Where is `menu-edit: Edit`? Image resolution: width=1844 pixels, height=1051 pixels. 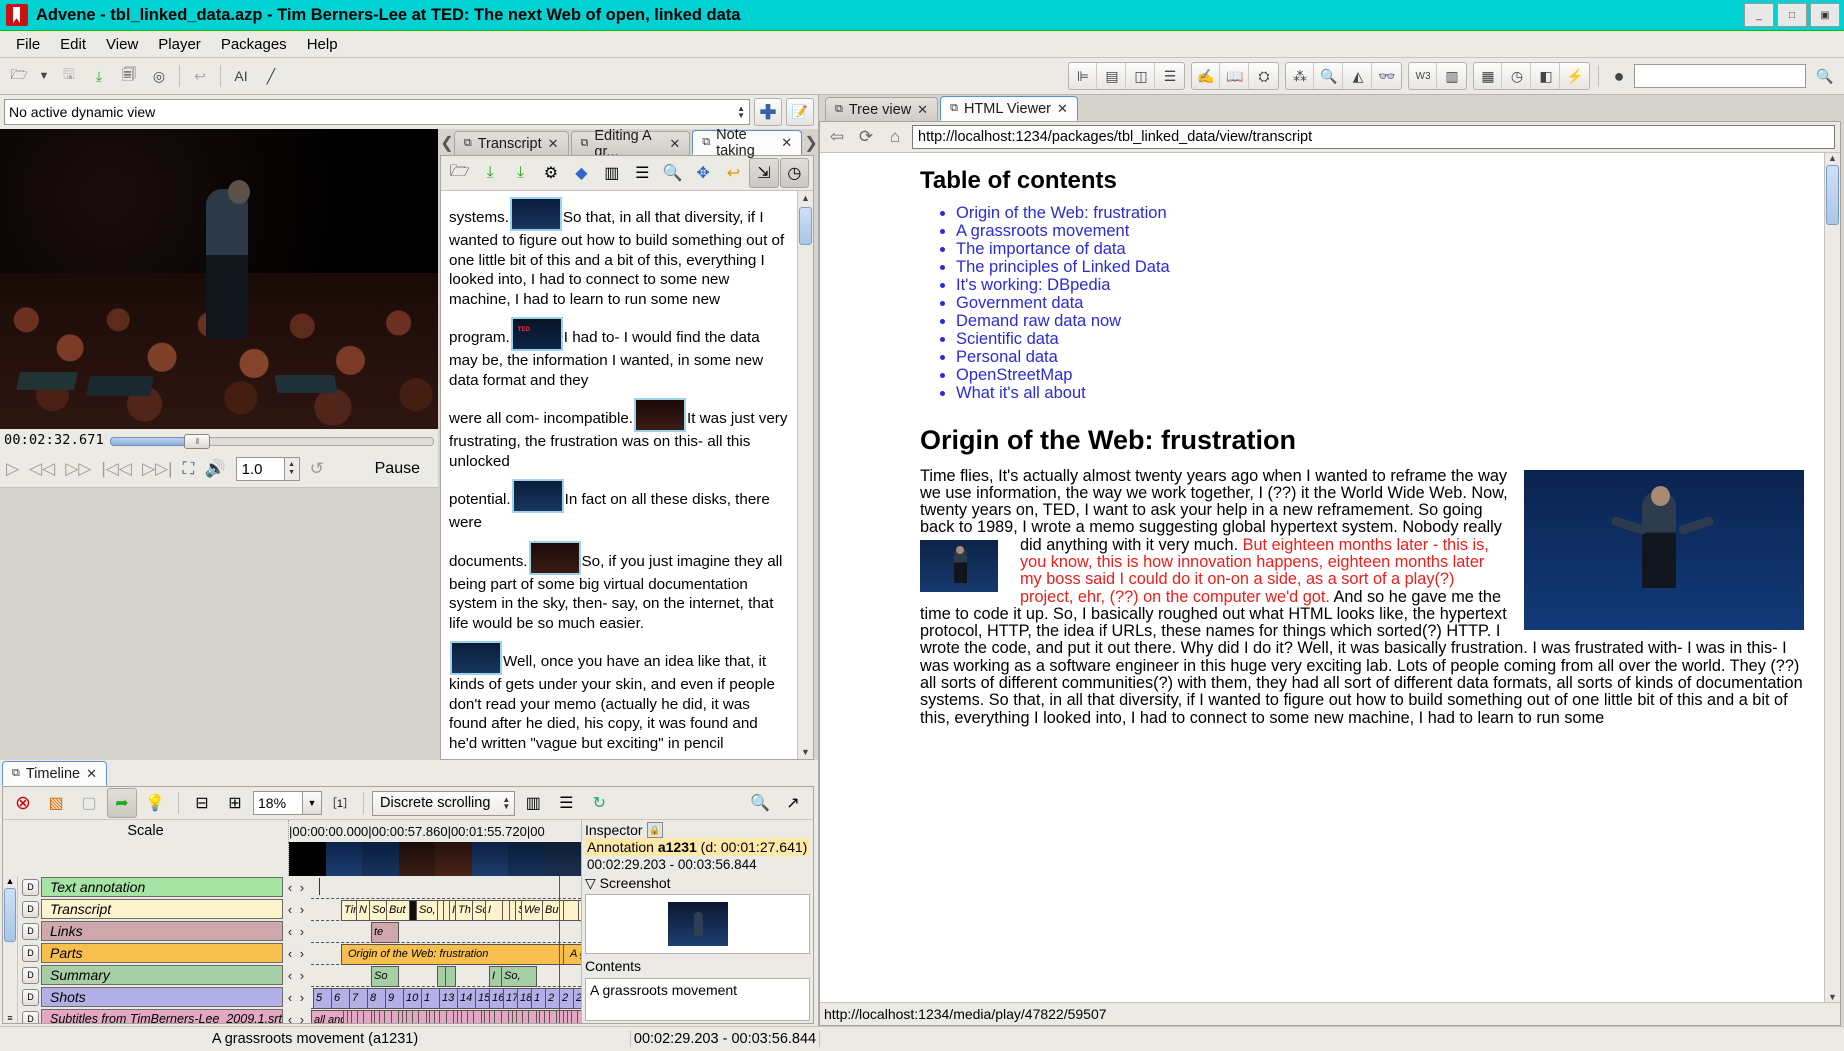
menu-edit: Edit is located at coordinates (73, 44).